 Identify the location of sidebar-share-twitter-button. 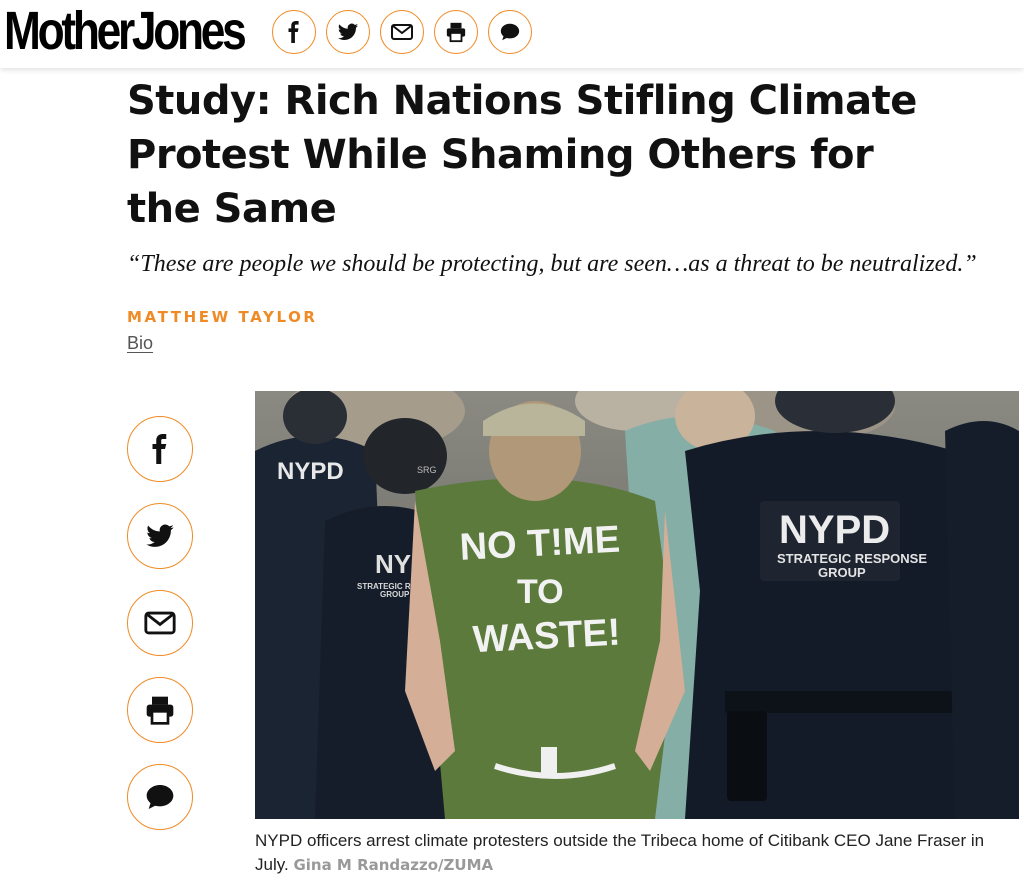
(160, 536).